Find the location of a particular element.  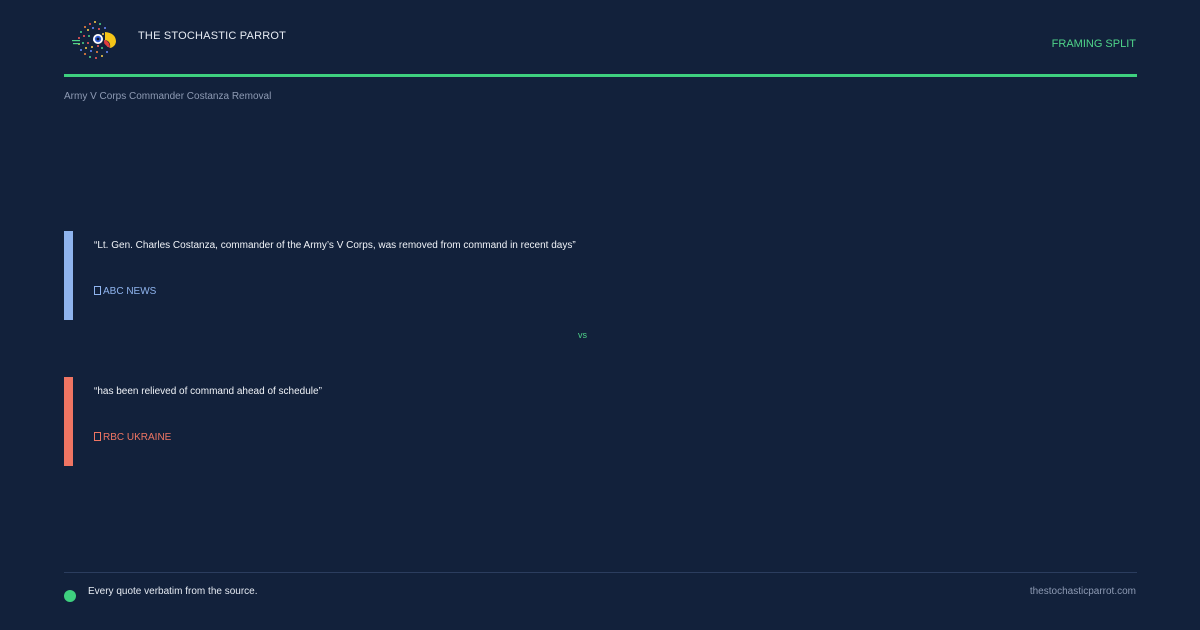

quote-source: RBC UKRAINE is located at coordinates (132, 437).